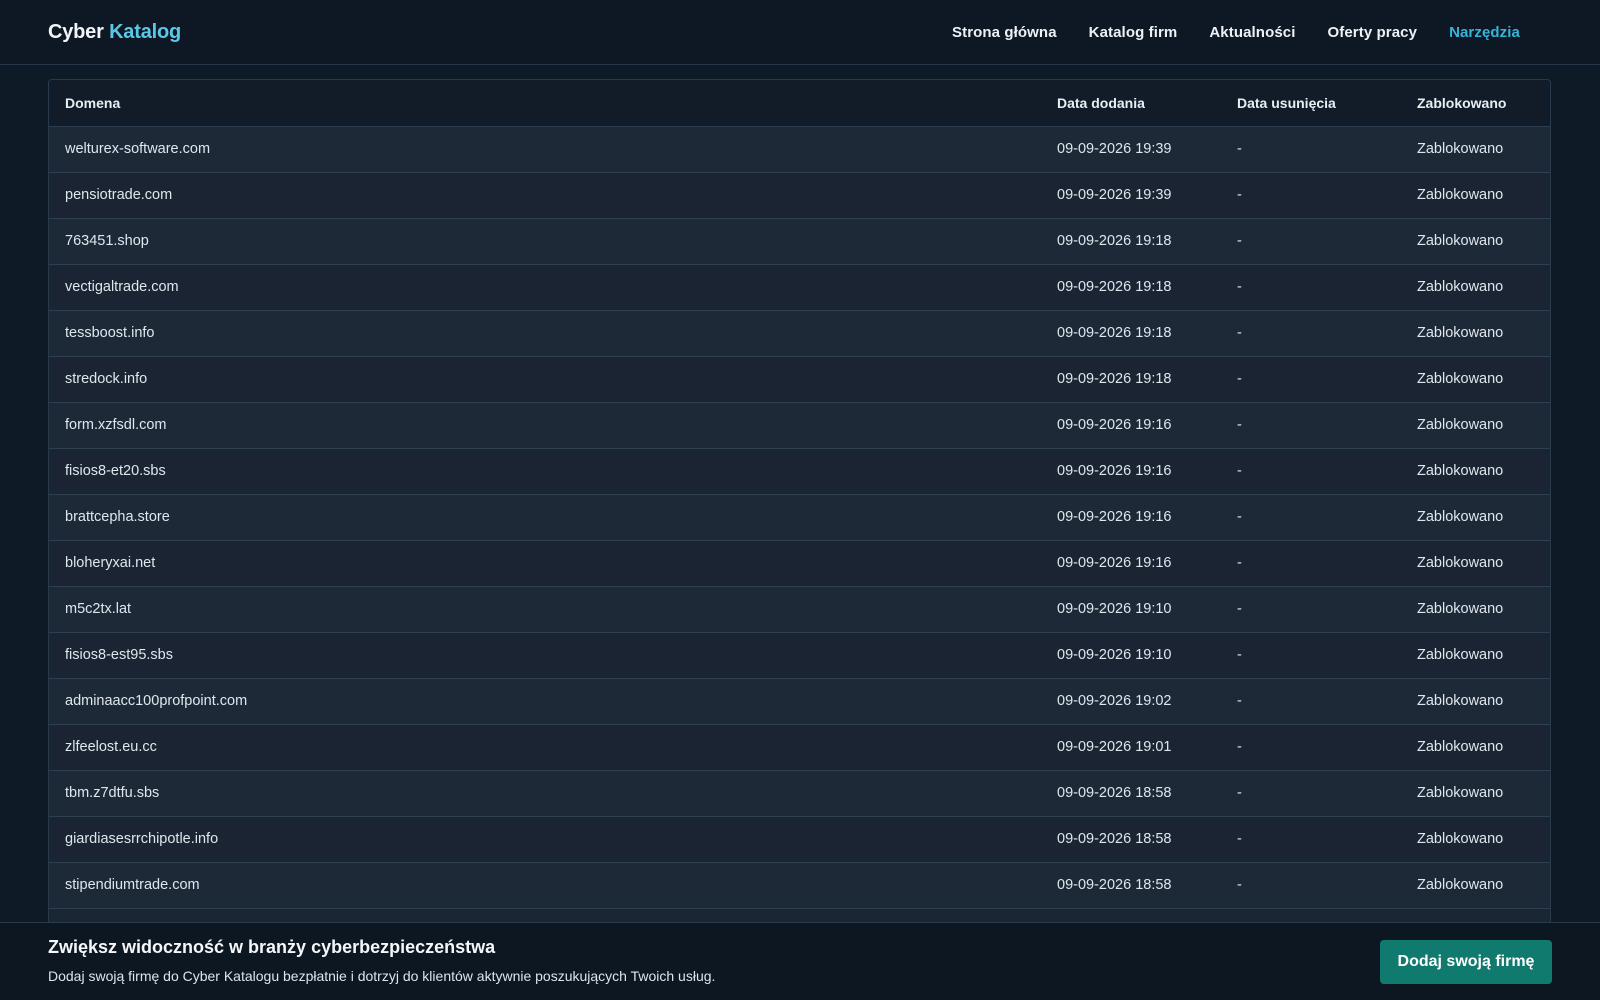 Image resolution: width=1600 pixels, height=1000 pixels. What do you see at coordinates (545, 609) in the screenshot?
I see `cell-domain: m5c2tx.lat` at bounding box center [545, 609].